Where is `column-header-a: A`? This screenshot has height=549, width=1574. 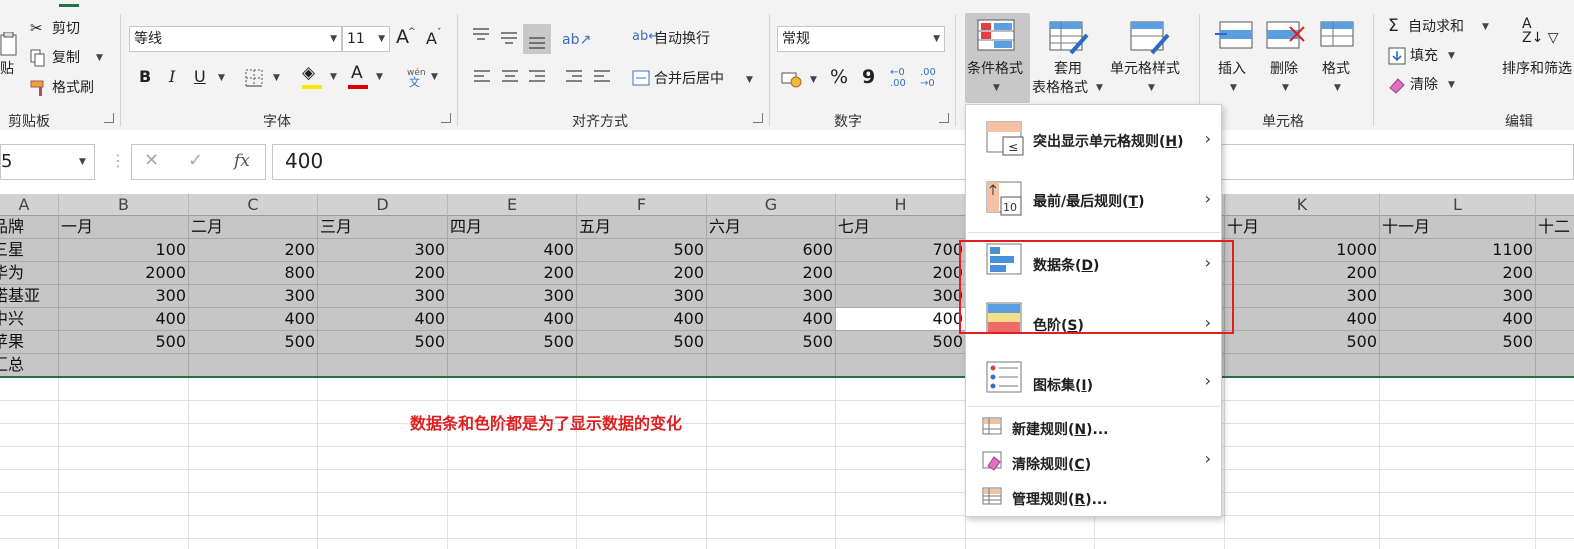 column-header-a: A is located at coordinates (29, 205).